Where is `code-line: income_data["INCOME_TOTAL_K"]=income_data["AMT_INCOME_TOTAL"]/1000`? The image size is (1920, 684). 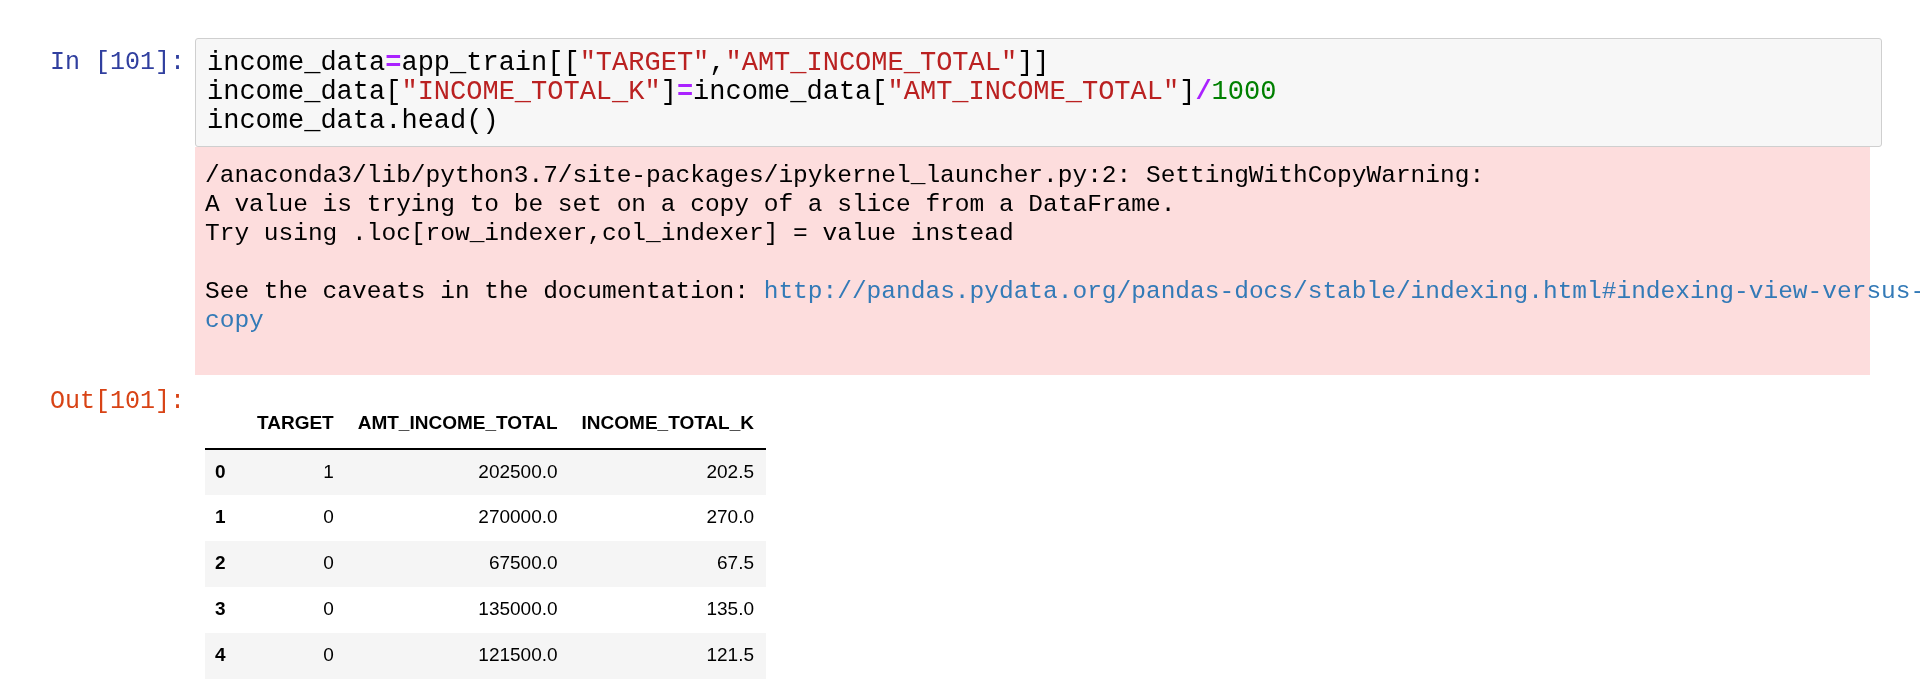
code-line: income_data["INCOME_TOTAL_K"]=income_data["AMT_INCOME_TOTAL"]/1000 is located at coordinates (742, 92).